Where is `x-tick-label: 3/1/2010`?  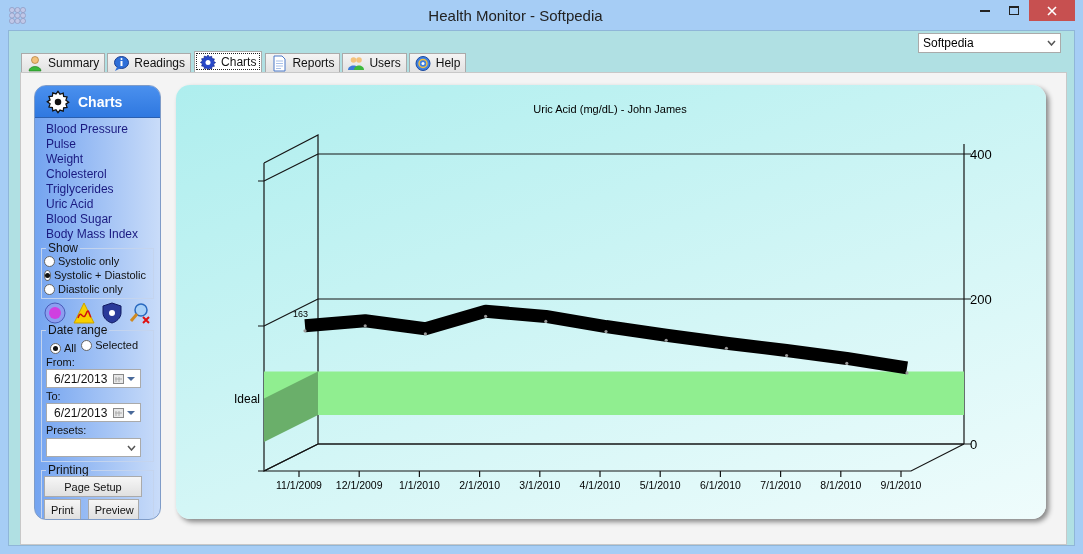
x-tick-label: 3/1/2010 is located at coordinates (540, 485).